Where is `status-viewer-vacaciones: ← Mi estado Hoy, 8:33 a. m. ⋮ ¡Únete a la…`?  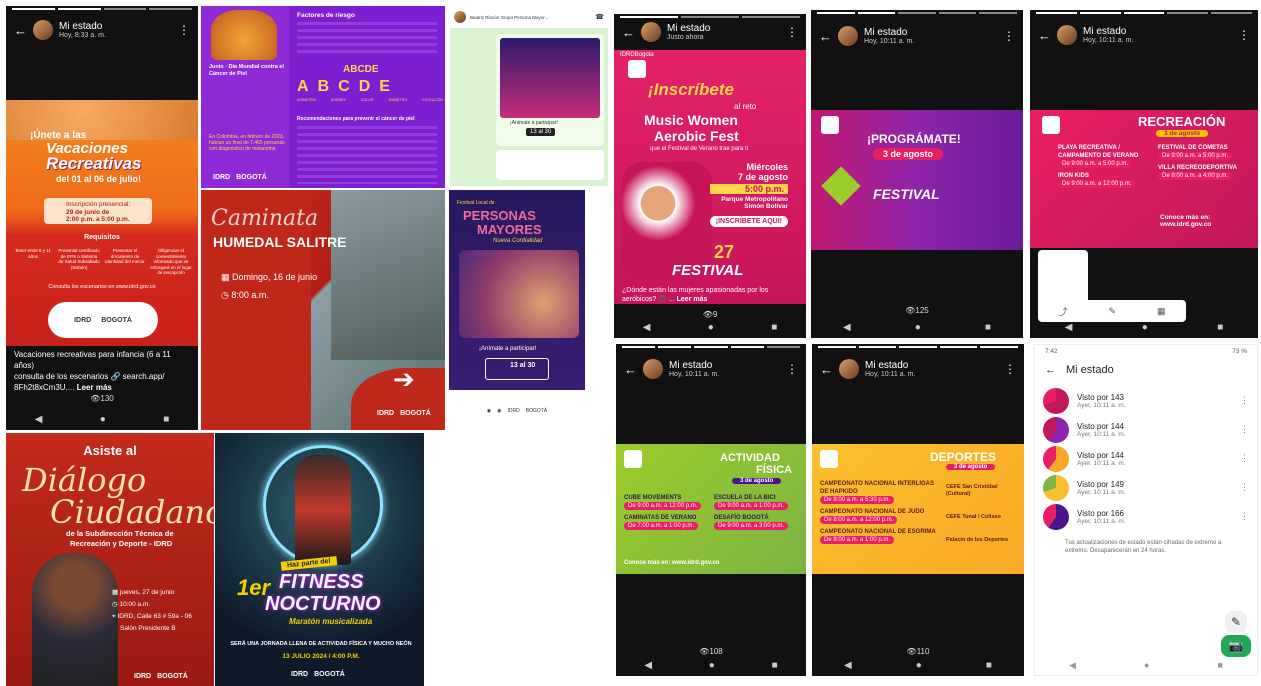
status-viewer-vacaciones: ← Mi estado Hoy, 8:33 a. m. ⋮ ¡Únete a la… is located at coordinates (102, 218).